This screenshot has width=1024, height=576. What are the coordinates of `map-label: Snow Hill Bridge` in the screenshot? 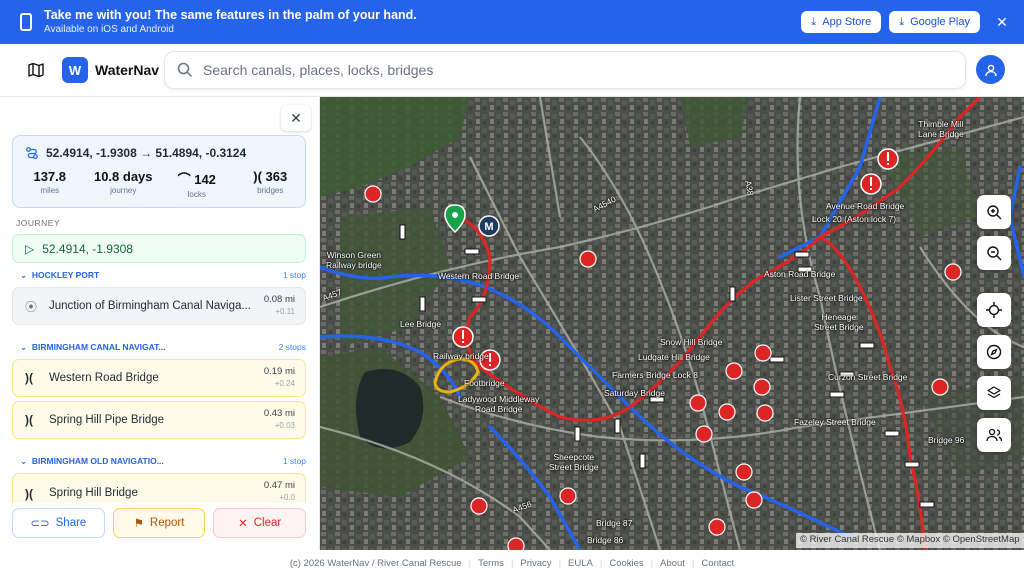 It's located at (691, 342).